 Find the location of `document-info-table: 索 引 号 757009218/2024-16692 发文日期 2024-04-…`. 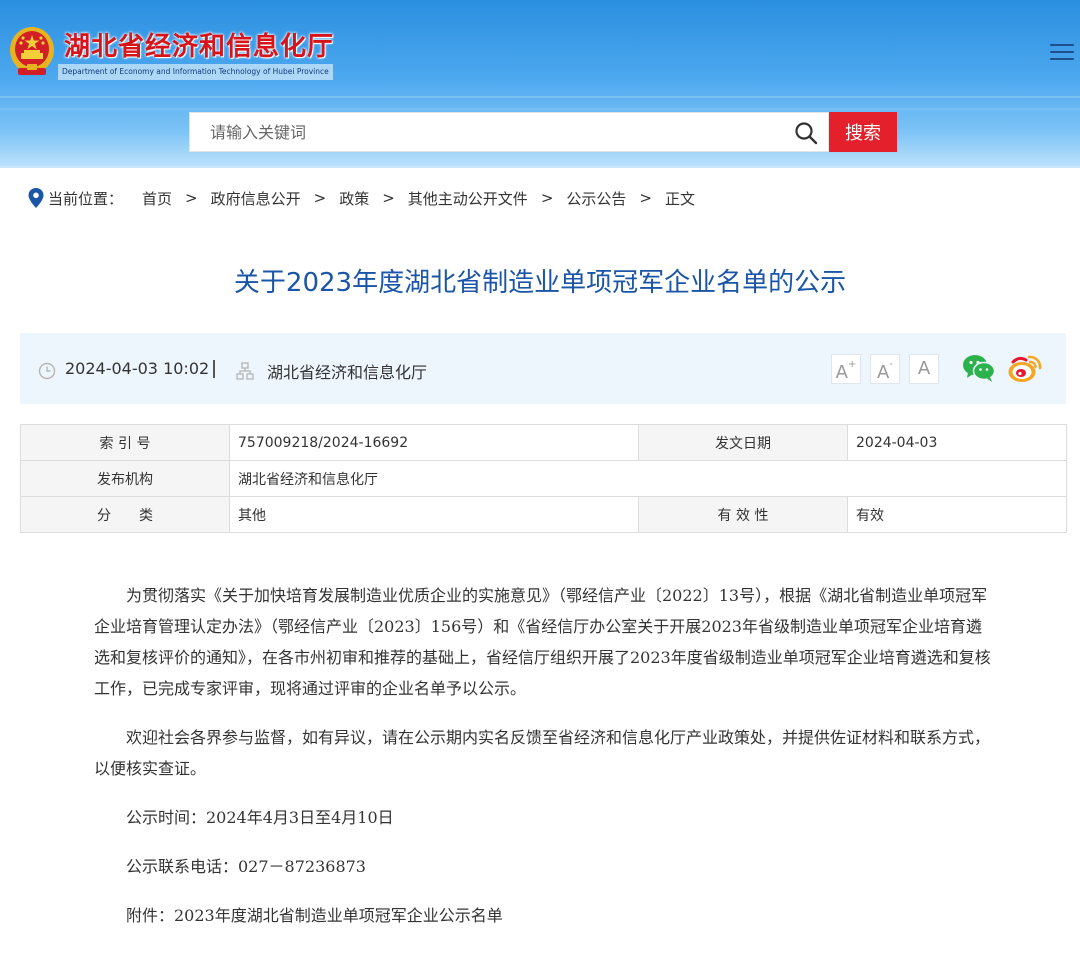

document-info-table: 索 引 号 757009218/2024-16692 发文日期 2024-04-… is located at coordinates (543, 478).